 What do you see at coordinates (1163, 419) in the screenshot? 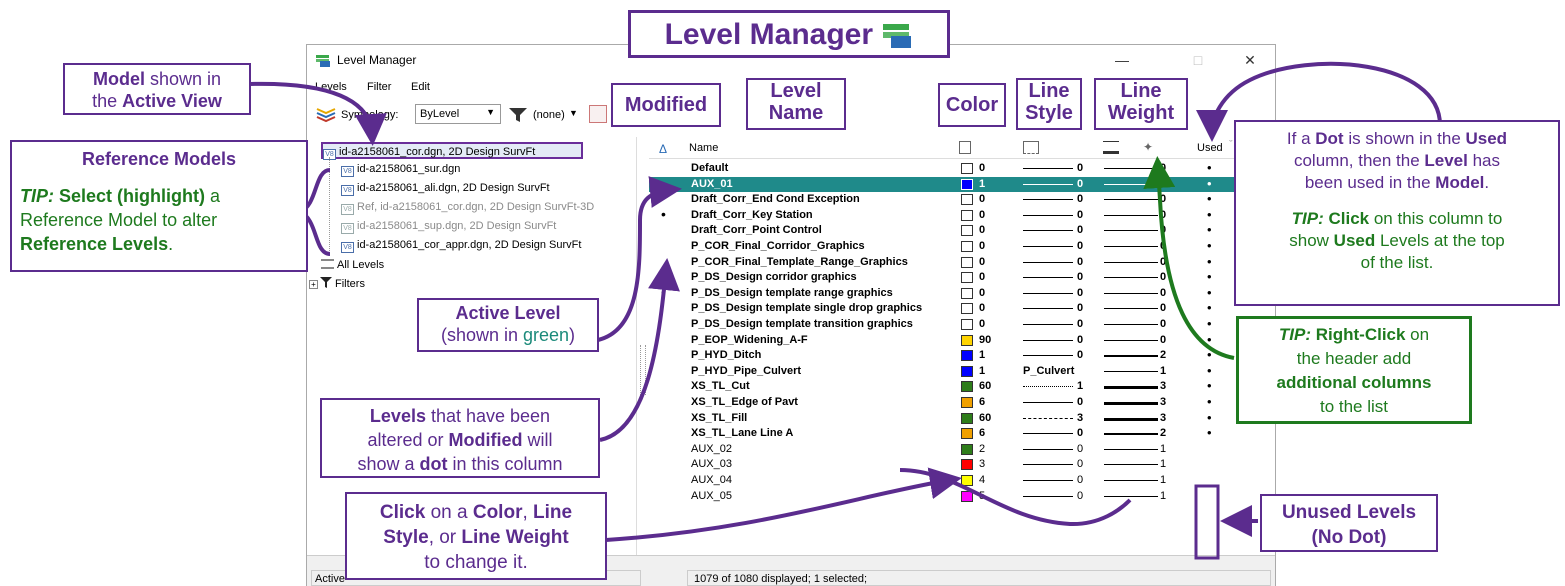
I see `line-weight-number: 3` at bounding box center [1163, 419].